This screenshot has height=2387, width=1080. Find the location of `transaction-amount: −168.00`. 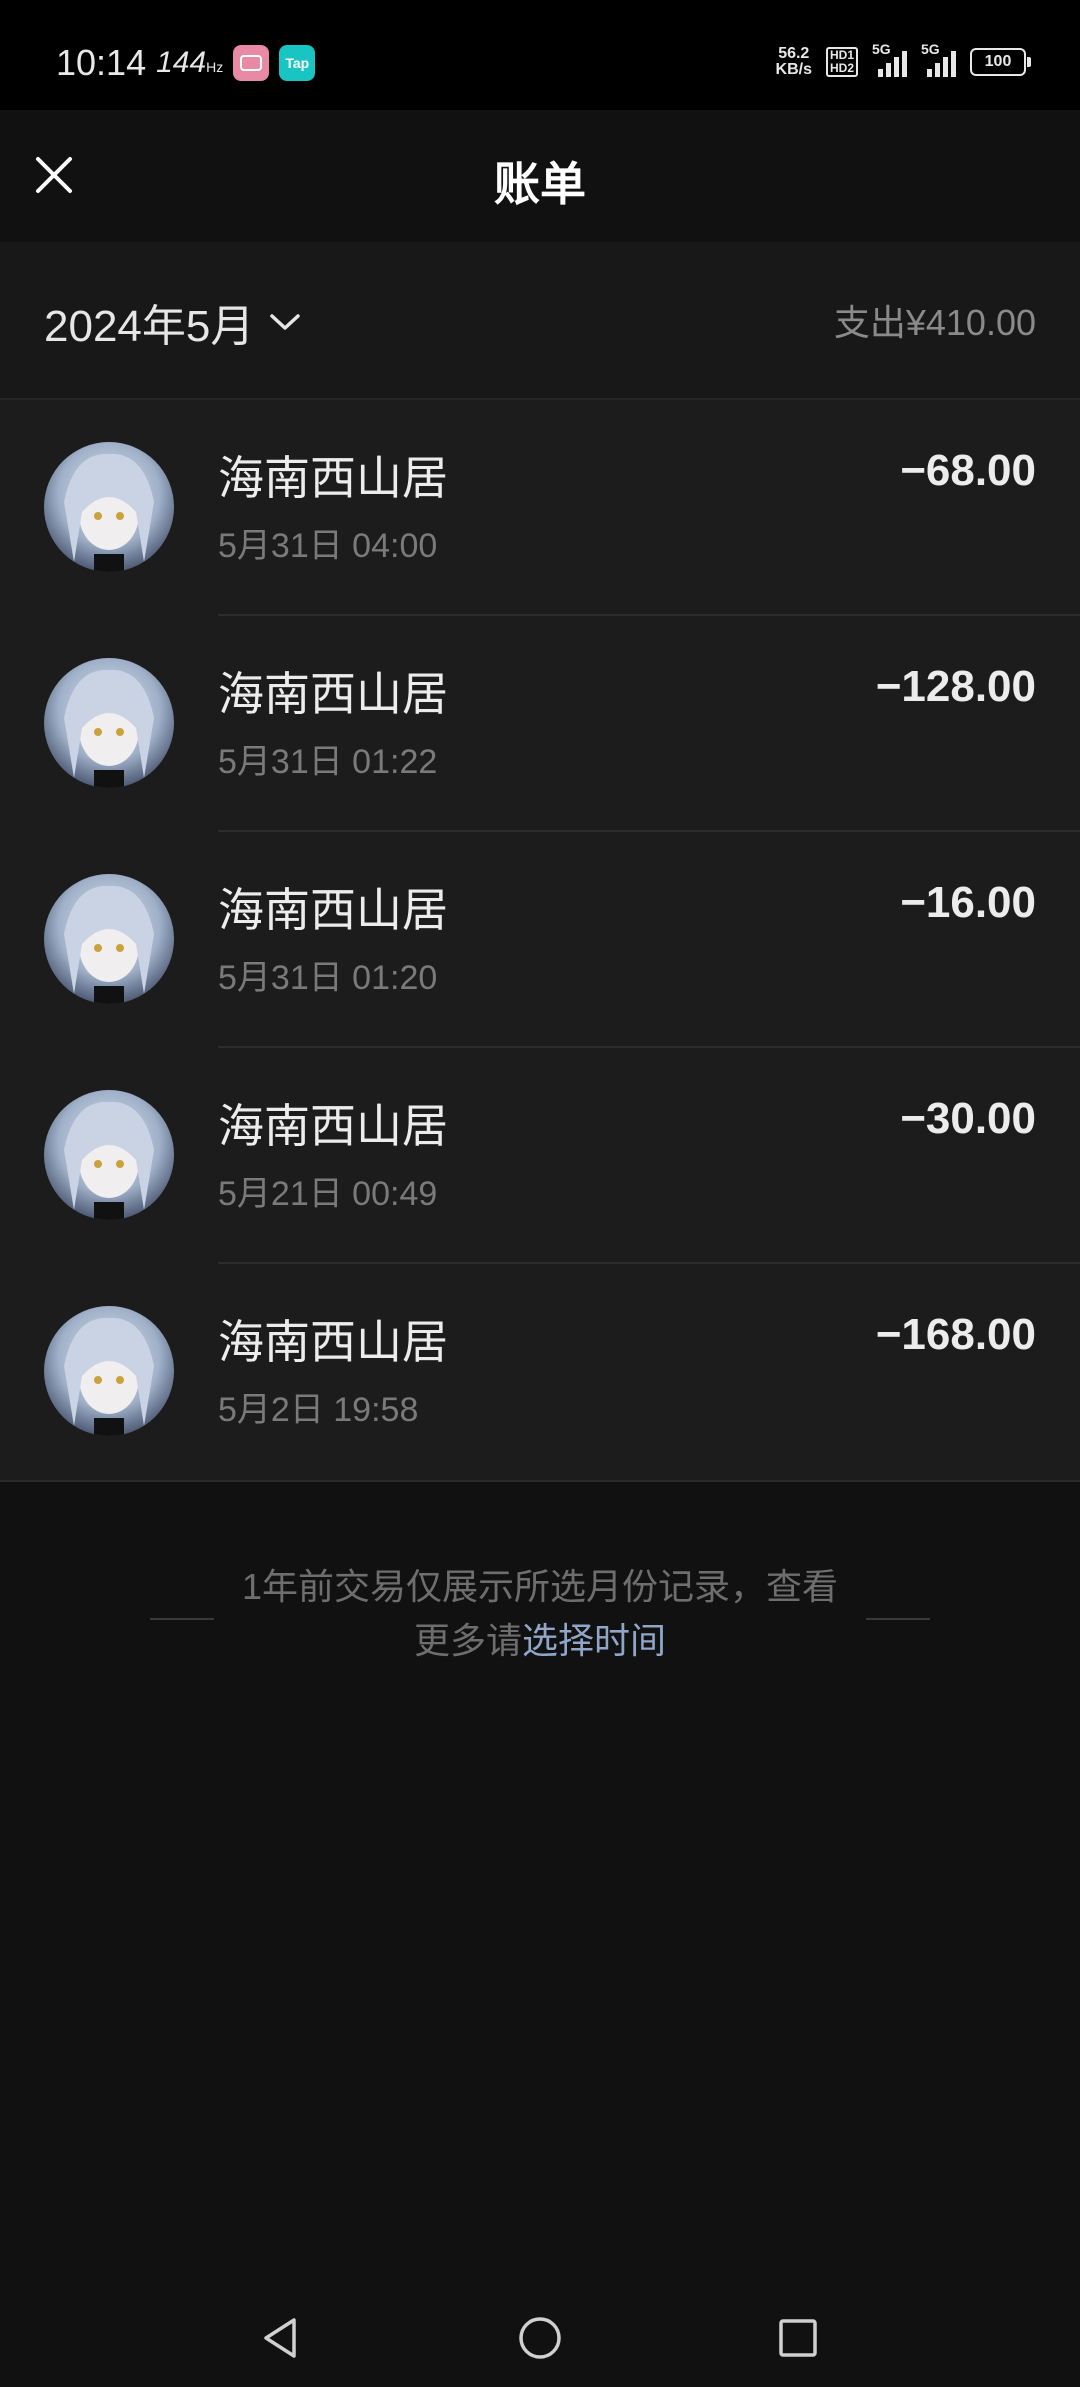

transaction-amount: −168.00 is located at coordinates (955, 1334).